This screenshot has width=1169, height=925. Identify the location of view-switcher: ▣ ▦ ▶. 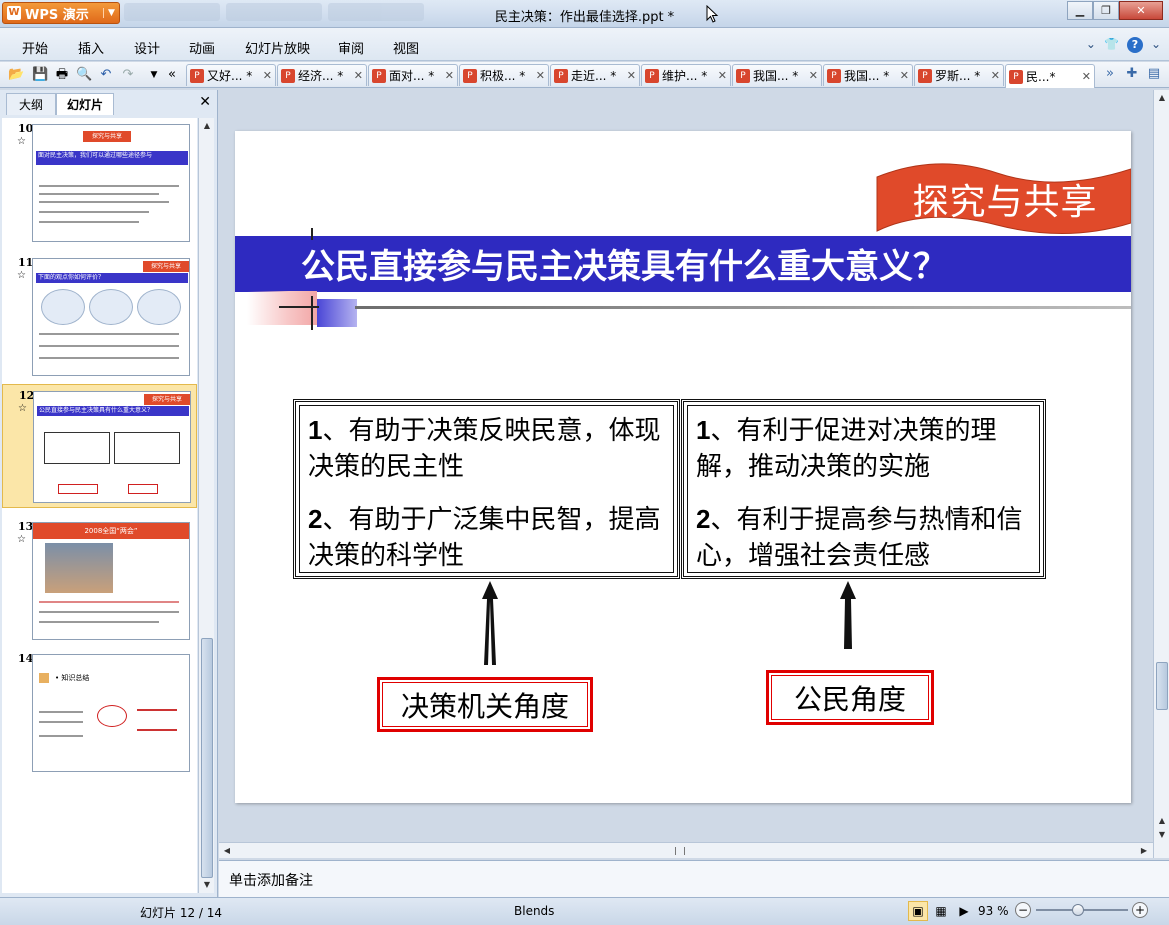
(941, 911).